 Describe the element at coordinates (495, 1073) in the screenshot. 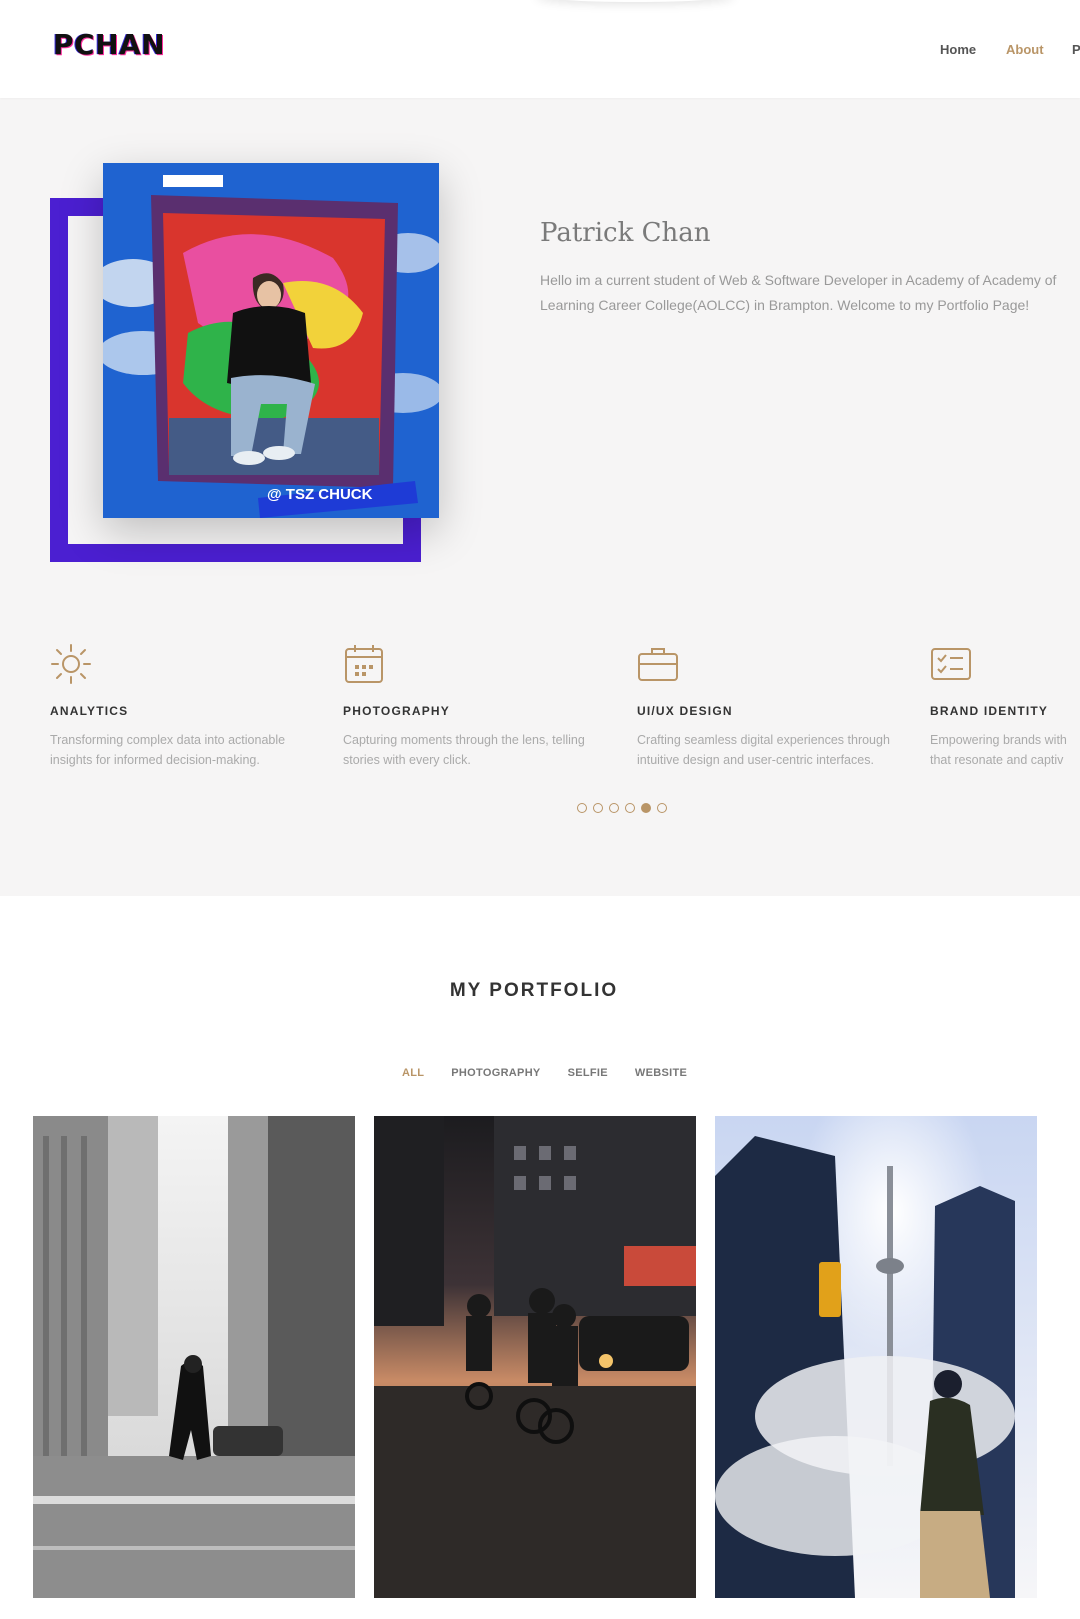

I see `filter-photography: PHOTOGRAPHY` at that location.